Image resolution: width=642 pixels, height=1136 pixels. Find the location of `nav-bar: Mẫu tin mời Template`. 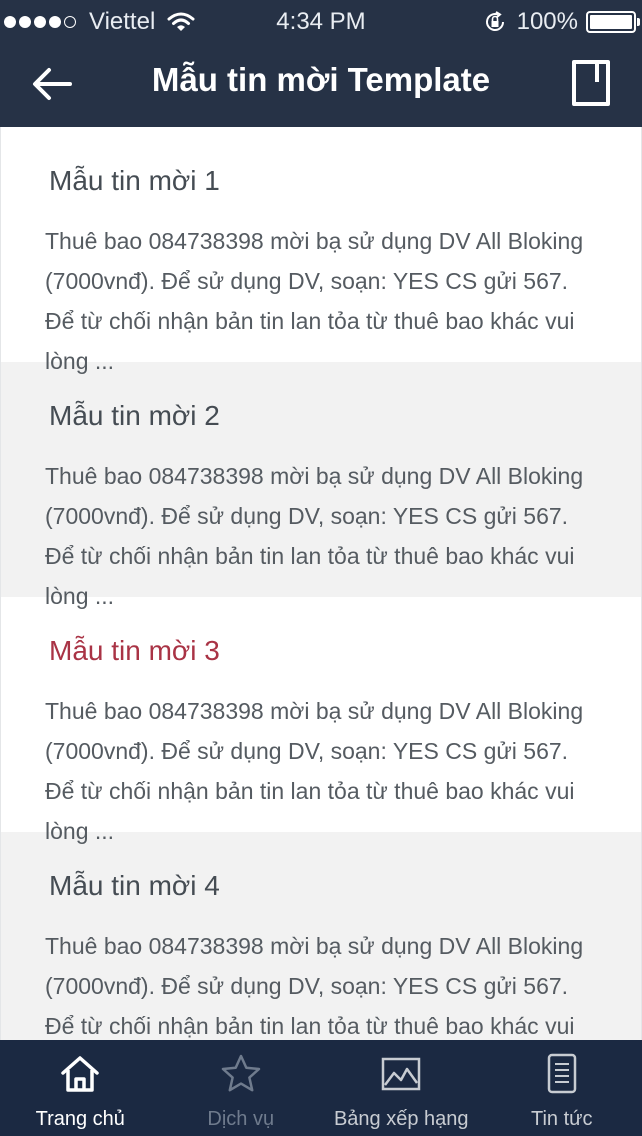

nav-bar: Mẫu tin mời Template is located at coordinates (321, 84).